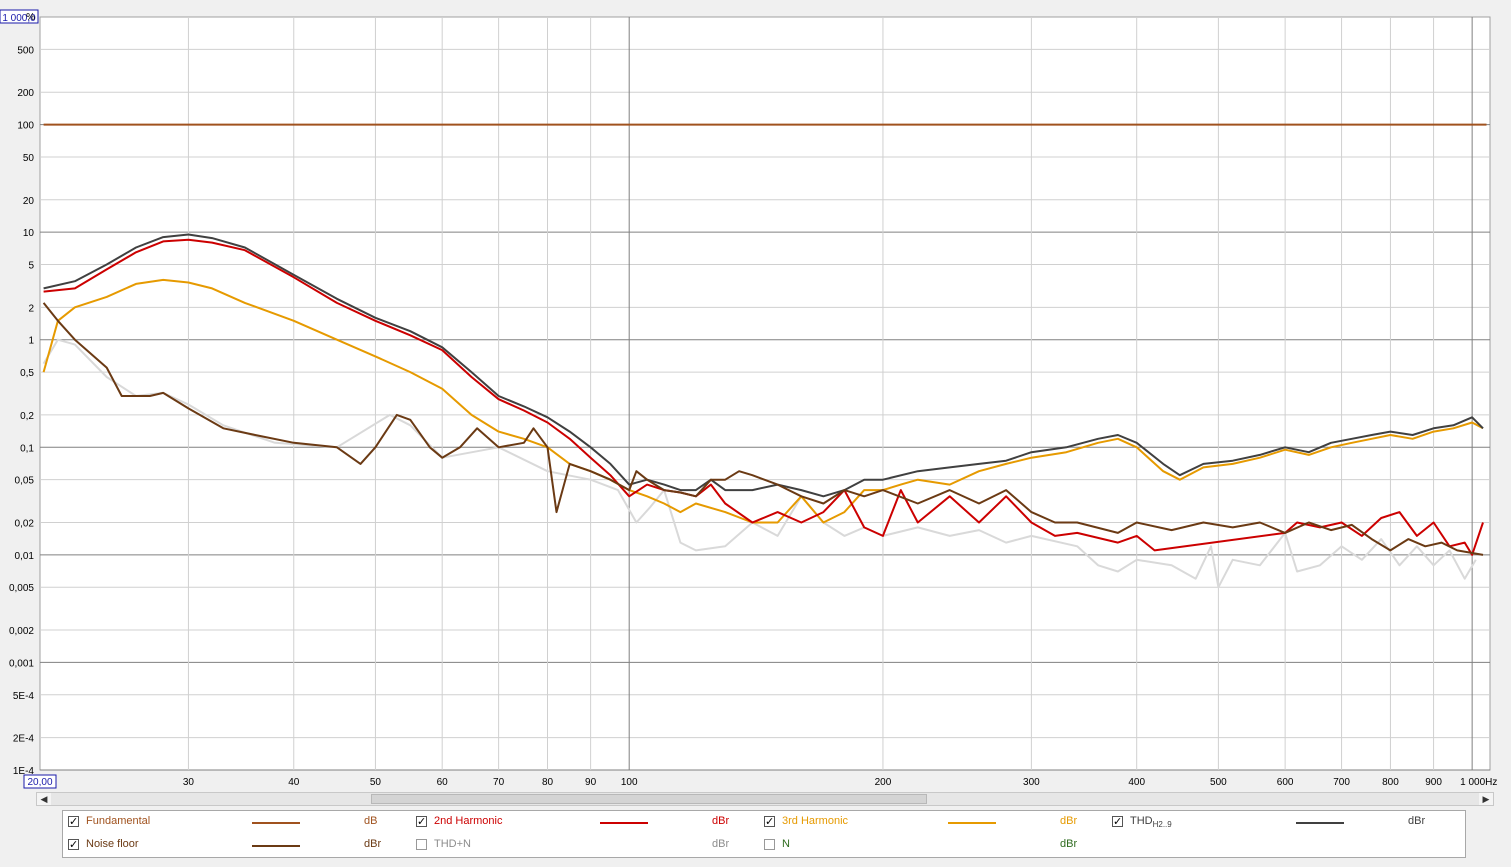  Describe the element at coordinates (1162, 825) in the screenshot. I see `thd-subscript: H2..9` at that location.